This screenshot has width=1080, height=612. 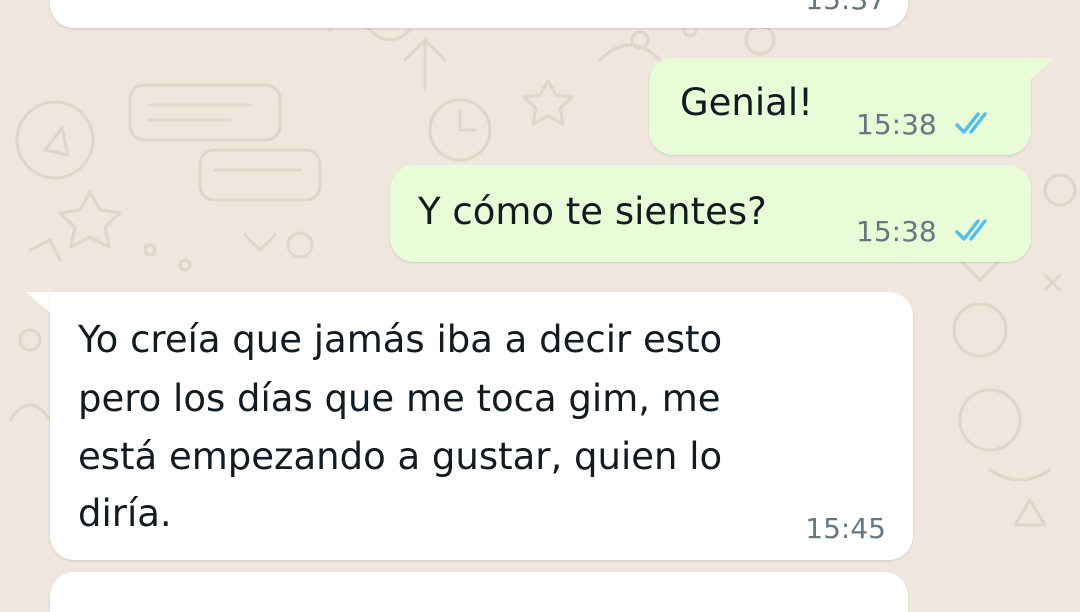 What do you see at coordinates (125, 513) in the screenshot?
I see `message-text-line: diría.` at bounding box center [125, 513].